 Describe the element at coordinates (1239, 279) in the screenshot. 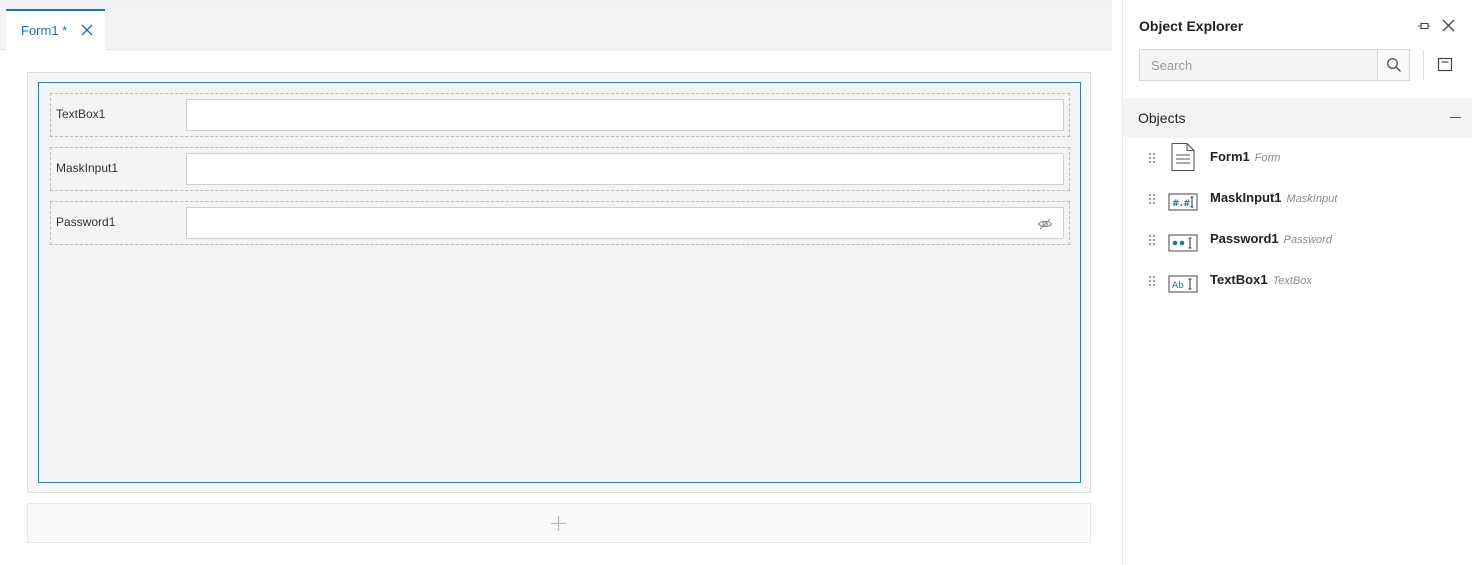

I see `object-name: TextBox1` at that location.